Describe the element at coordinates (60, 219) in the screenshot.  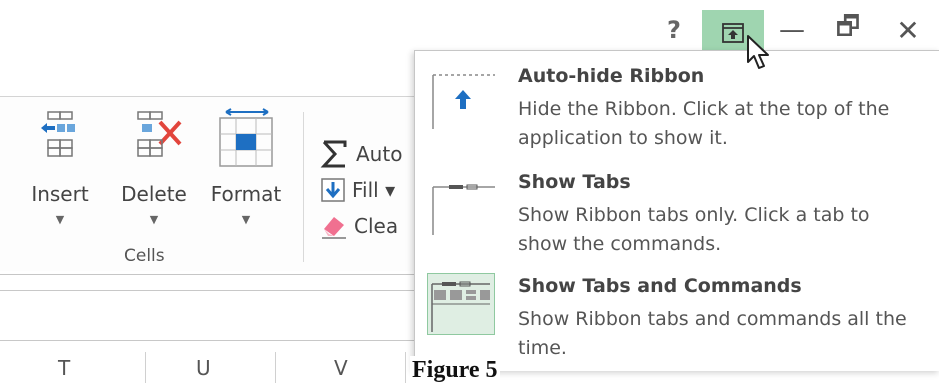
I see `insert-dropdown-arrow: ▼` at that location.